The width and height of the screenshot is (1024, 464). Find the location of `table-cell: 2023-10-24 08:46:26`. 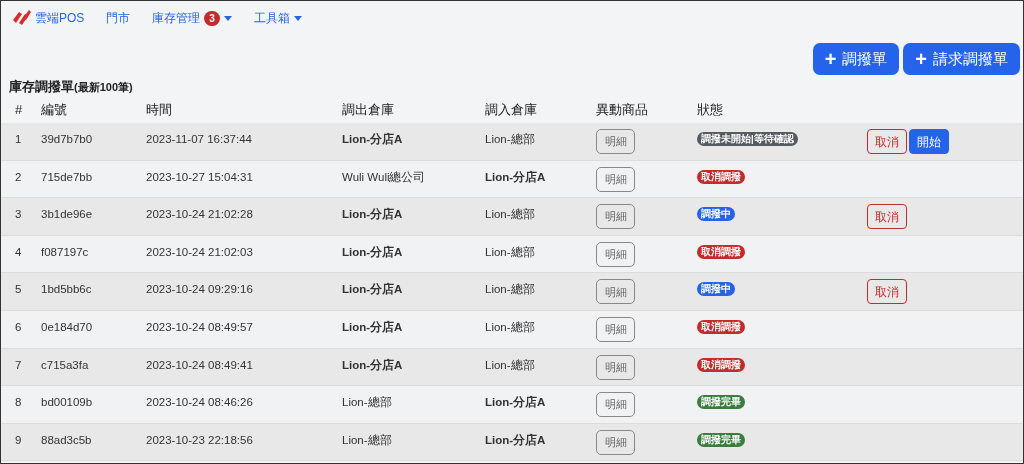

table-cell: 2023-10-24 08:46:26 is located at coordinates (199, 402).